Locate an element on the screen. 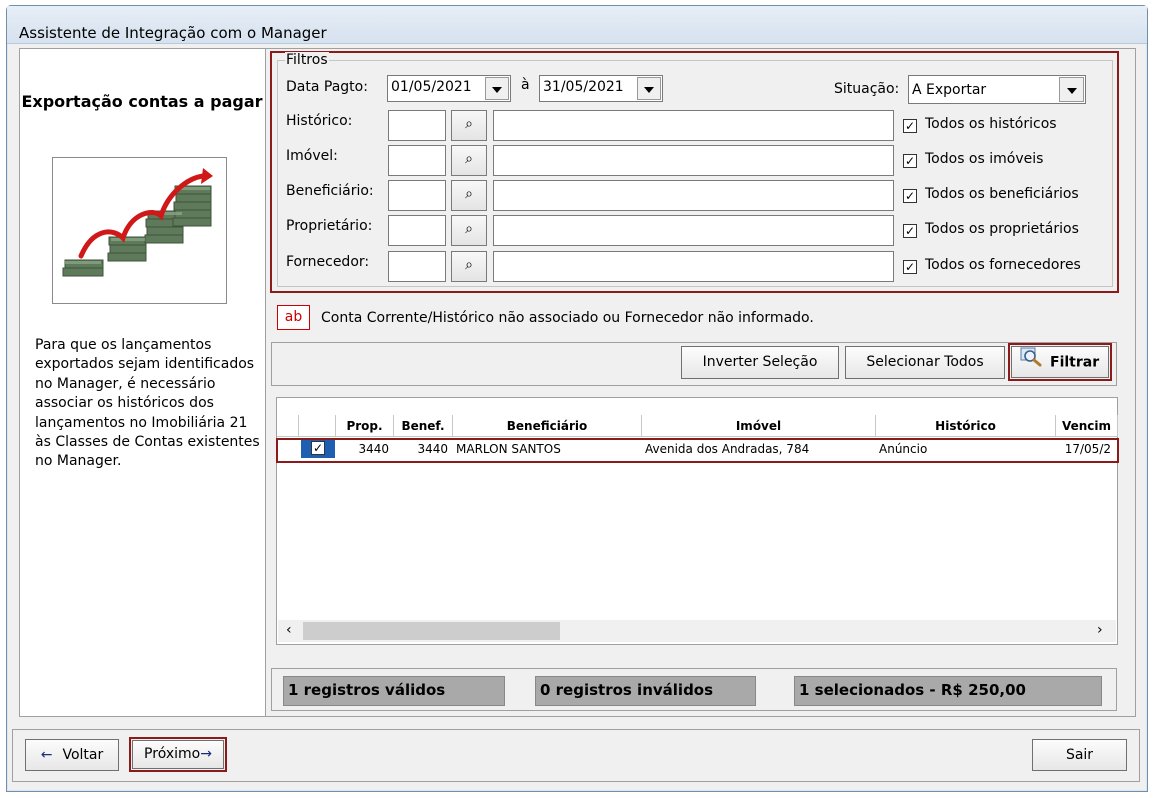  imovel-code-field is located at coordinates (417, 160).